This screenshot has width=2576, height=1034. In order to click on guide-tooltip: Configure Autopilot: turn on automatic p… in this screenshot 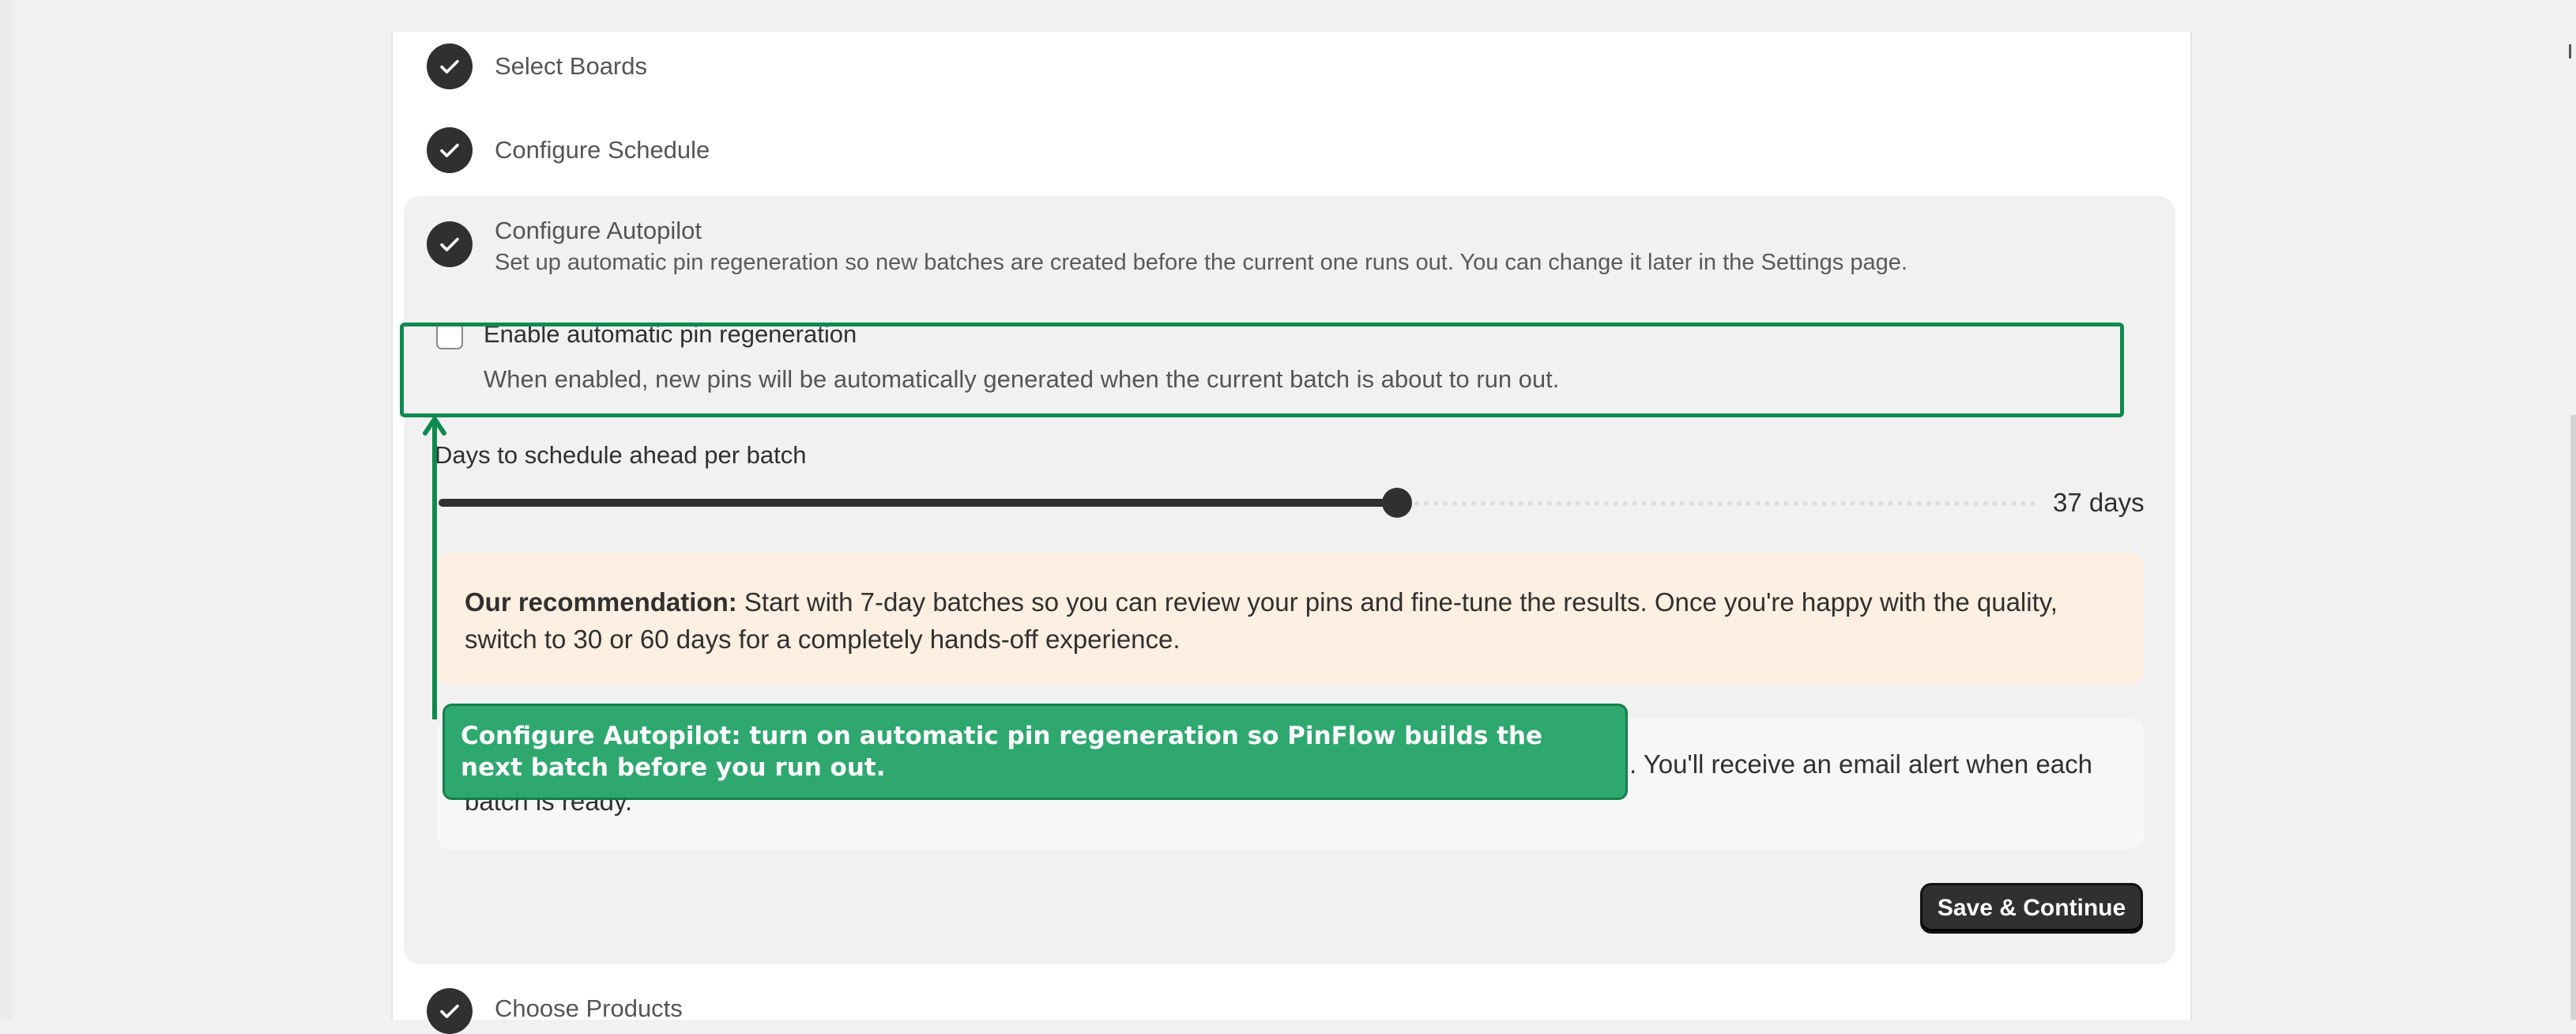, I will do `click(1035, 752)`.